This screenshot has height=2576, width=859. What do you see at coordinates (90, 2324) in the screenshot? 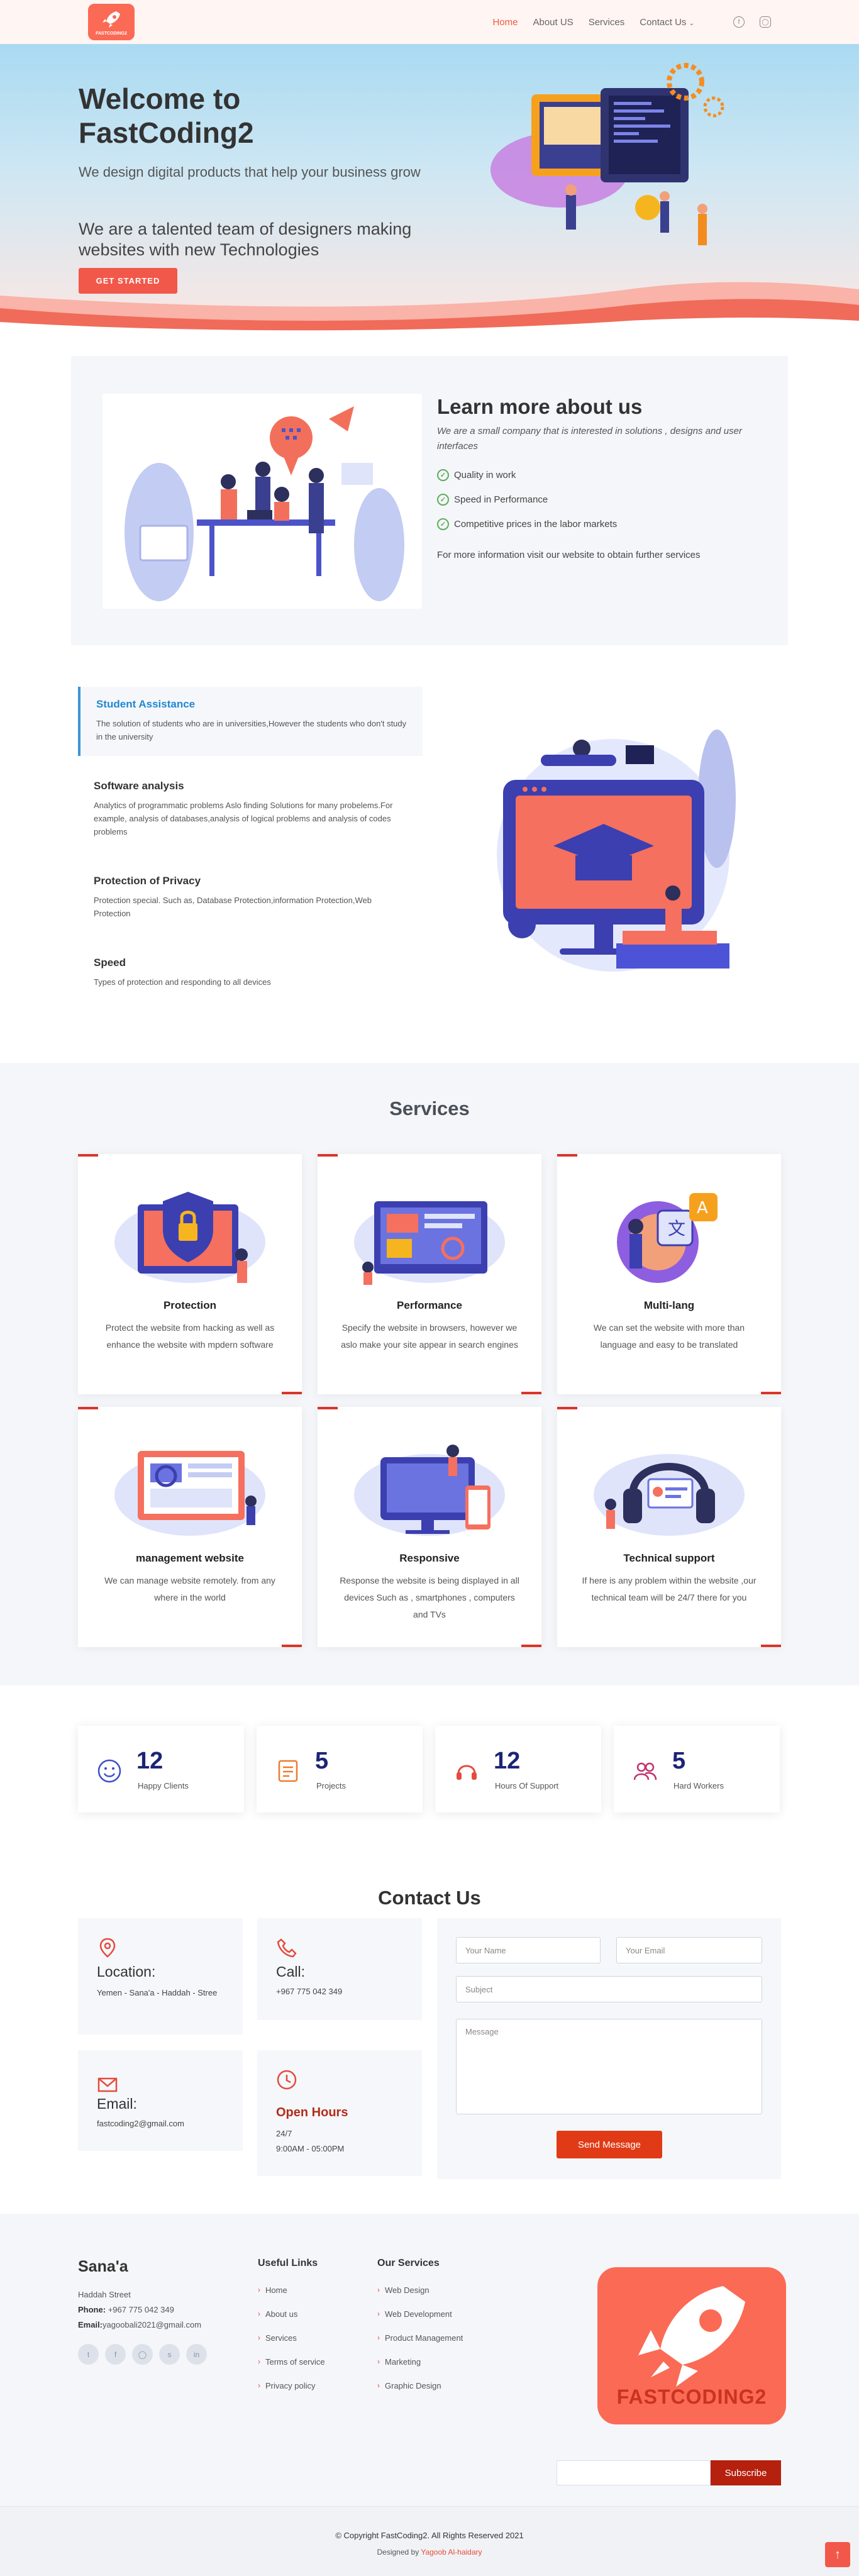
I see `footer-email-label: Email:` at bounding box center [90, 2324].